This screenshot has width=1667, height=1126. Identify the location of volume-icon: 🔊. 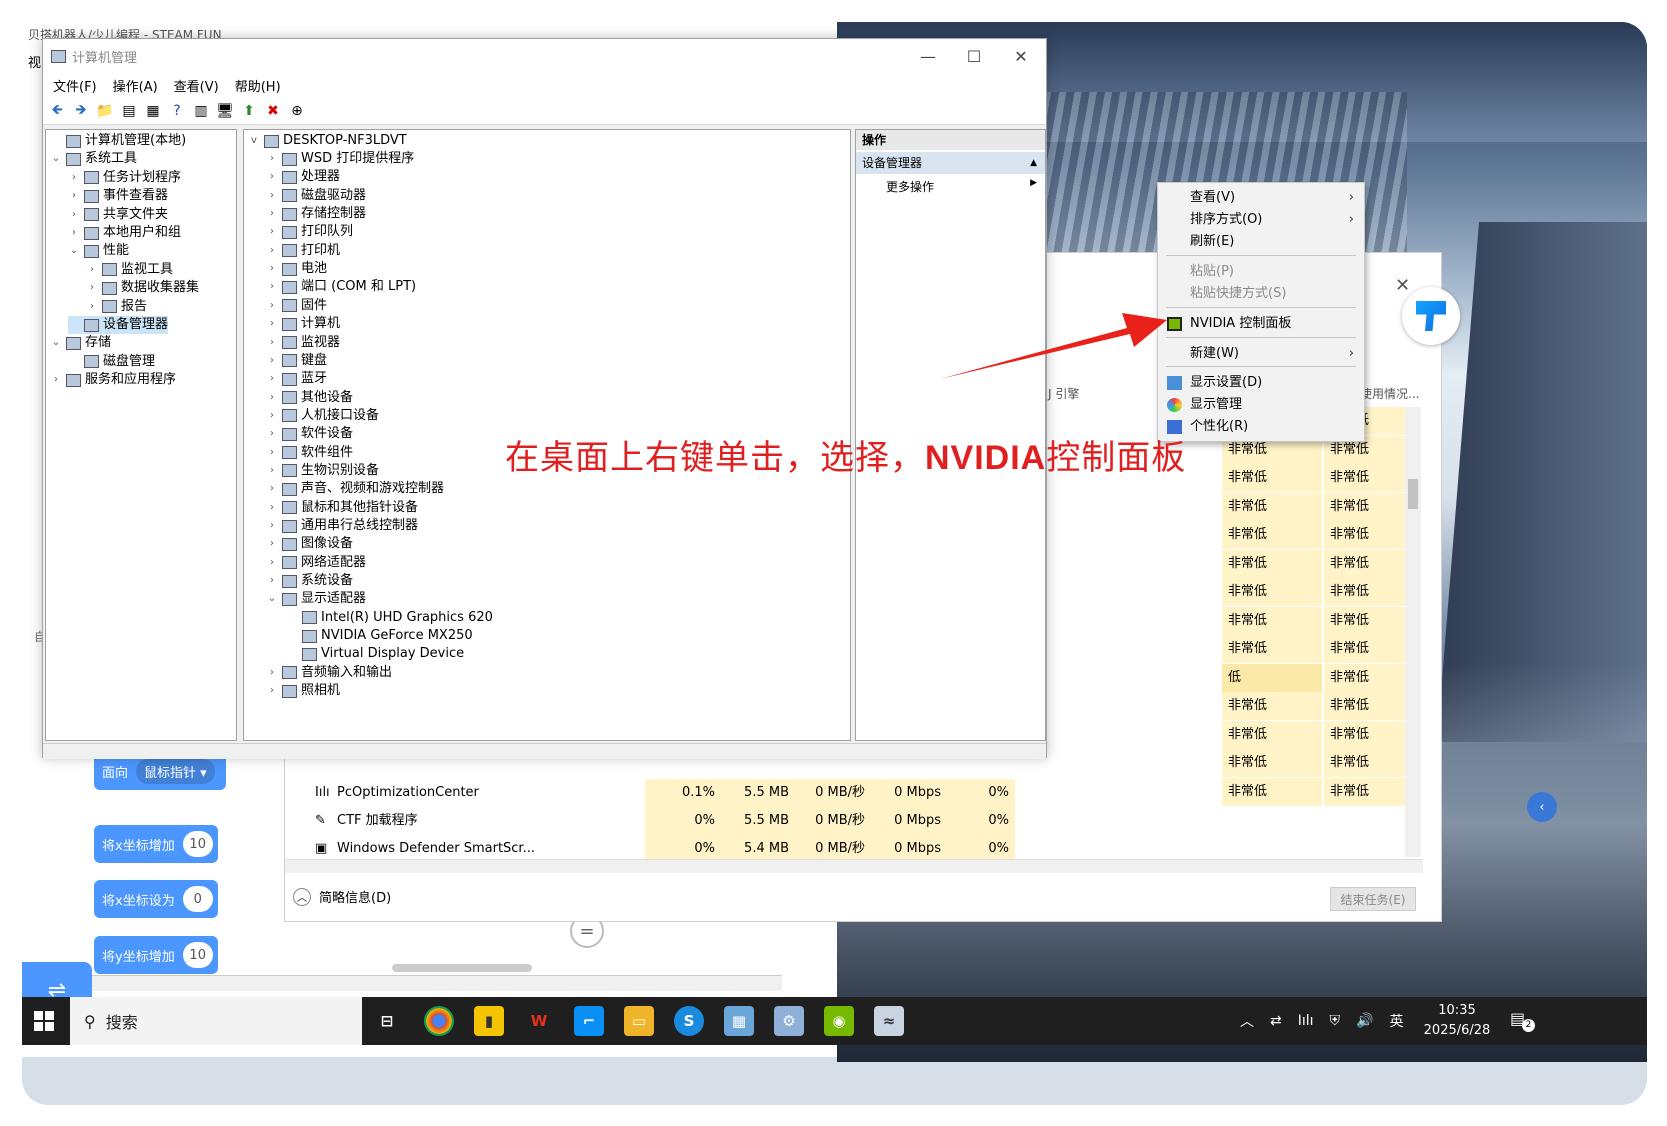
(1364, 1021).